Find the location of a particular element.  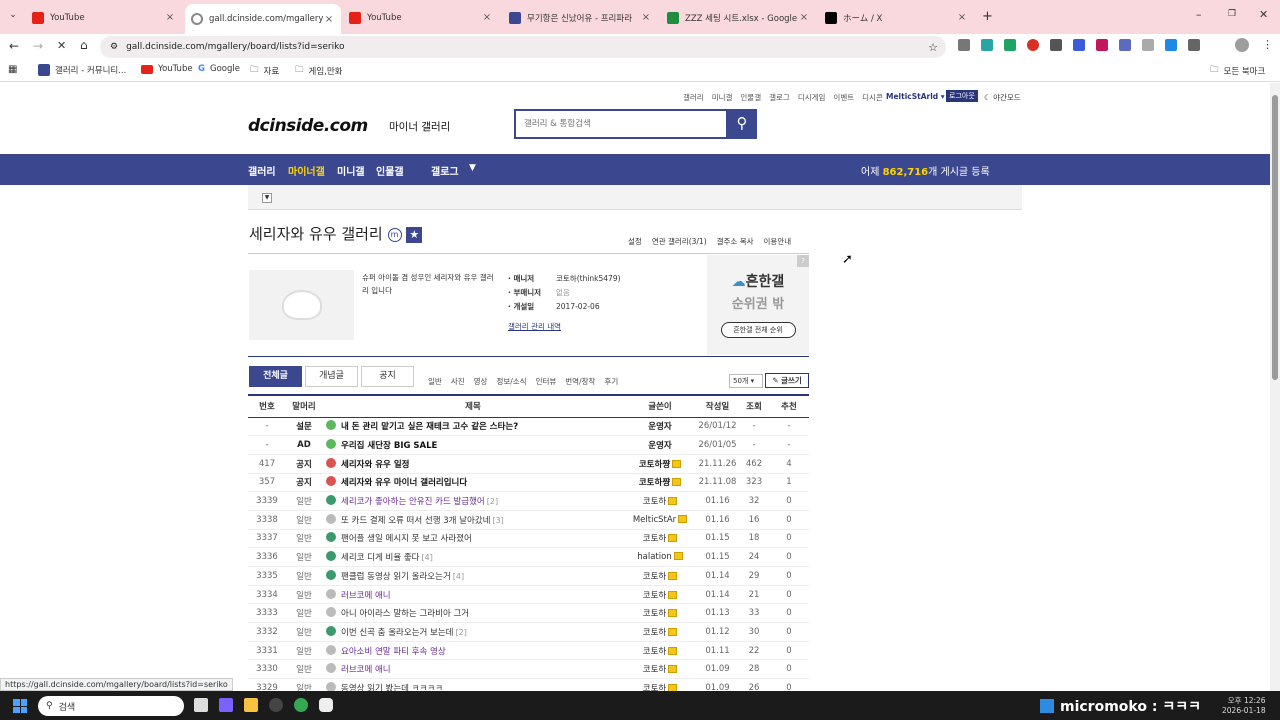

top-link: 미니갤 is located at coordinates (722, 97).